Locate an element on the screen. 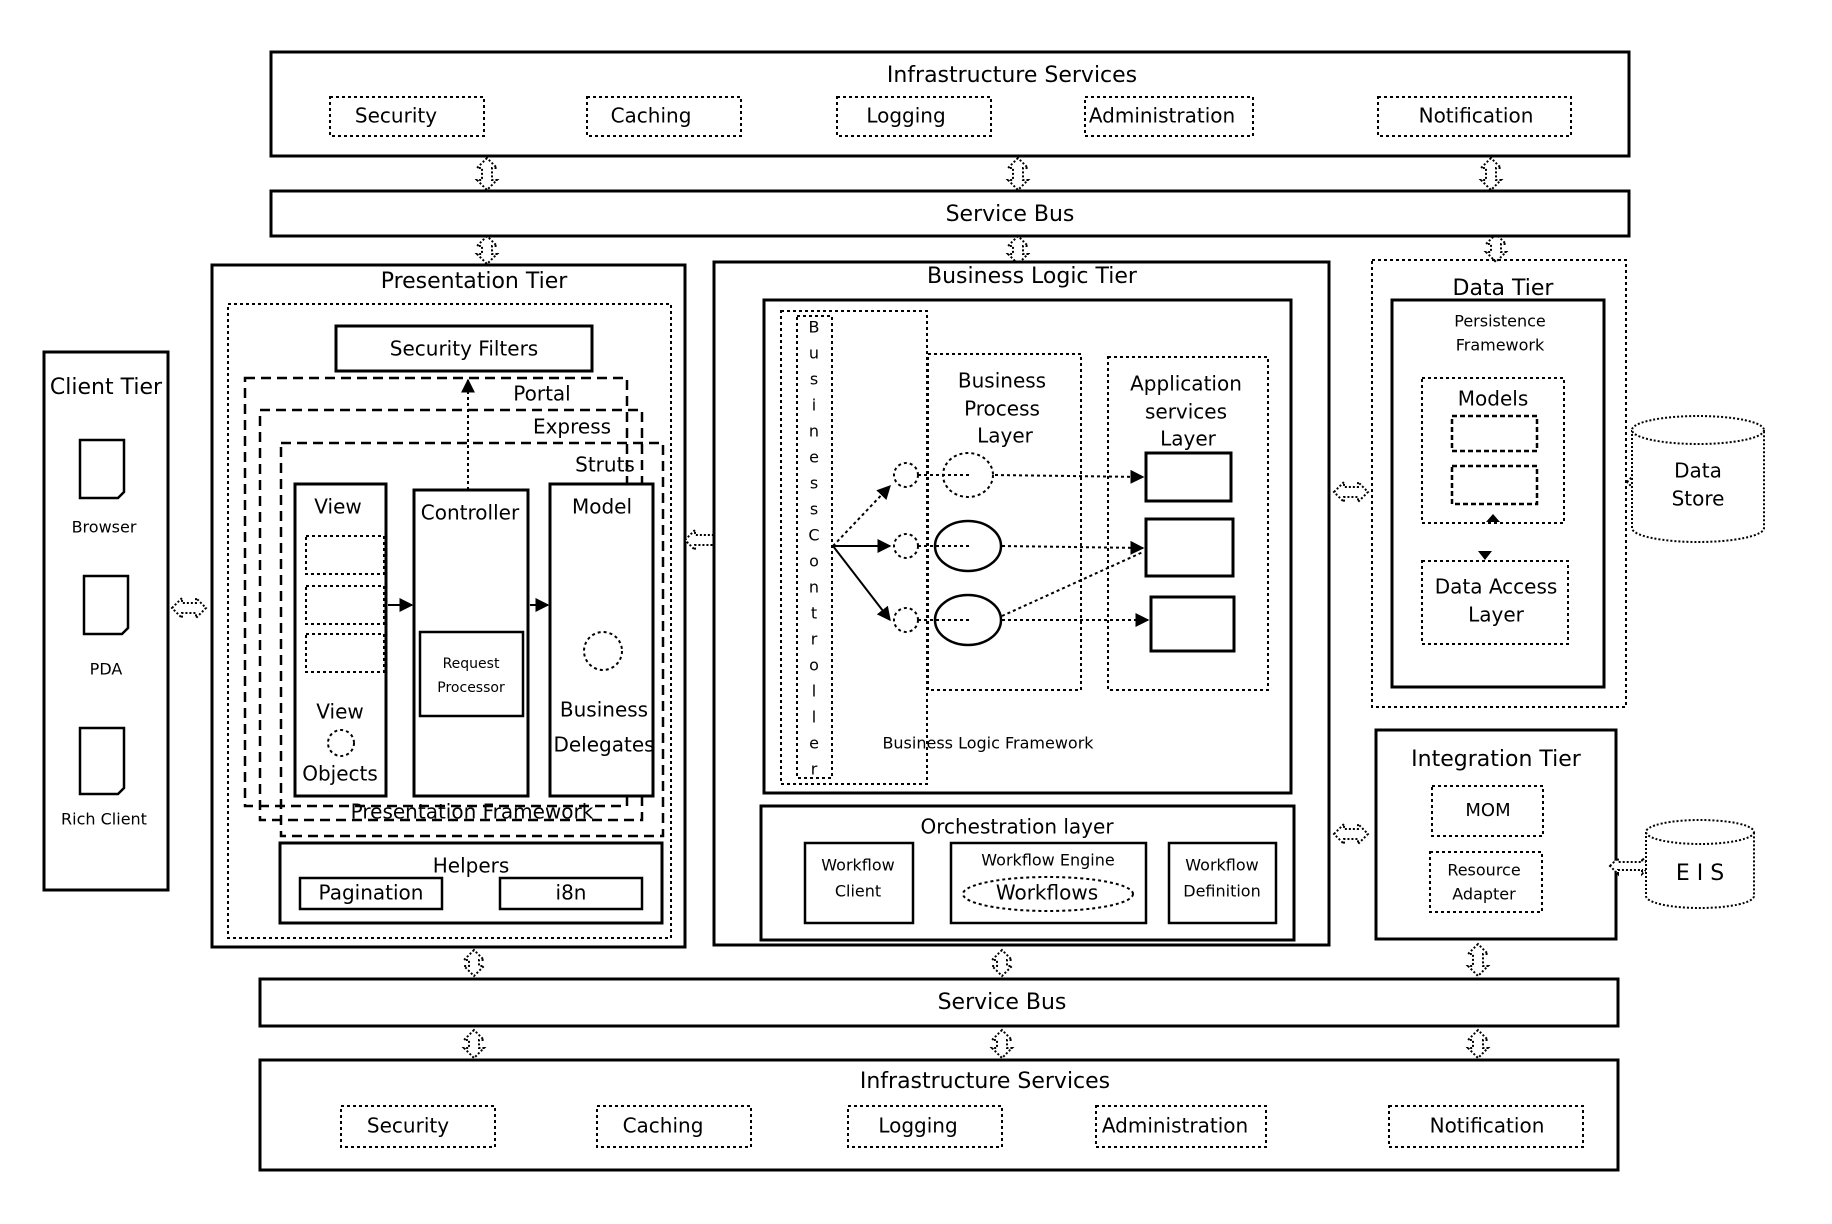 Image resolution: width=1832 pixels, height=1224 pixels. svg-text: Helpers is located at coordinates (471, 866).